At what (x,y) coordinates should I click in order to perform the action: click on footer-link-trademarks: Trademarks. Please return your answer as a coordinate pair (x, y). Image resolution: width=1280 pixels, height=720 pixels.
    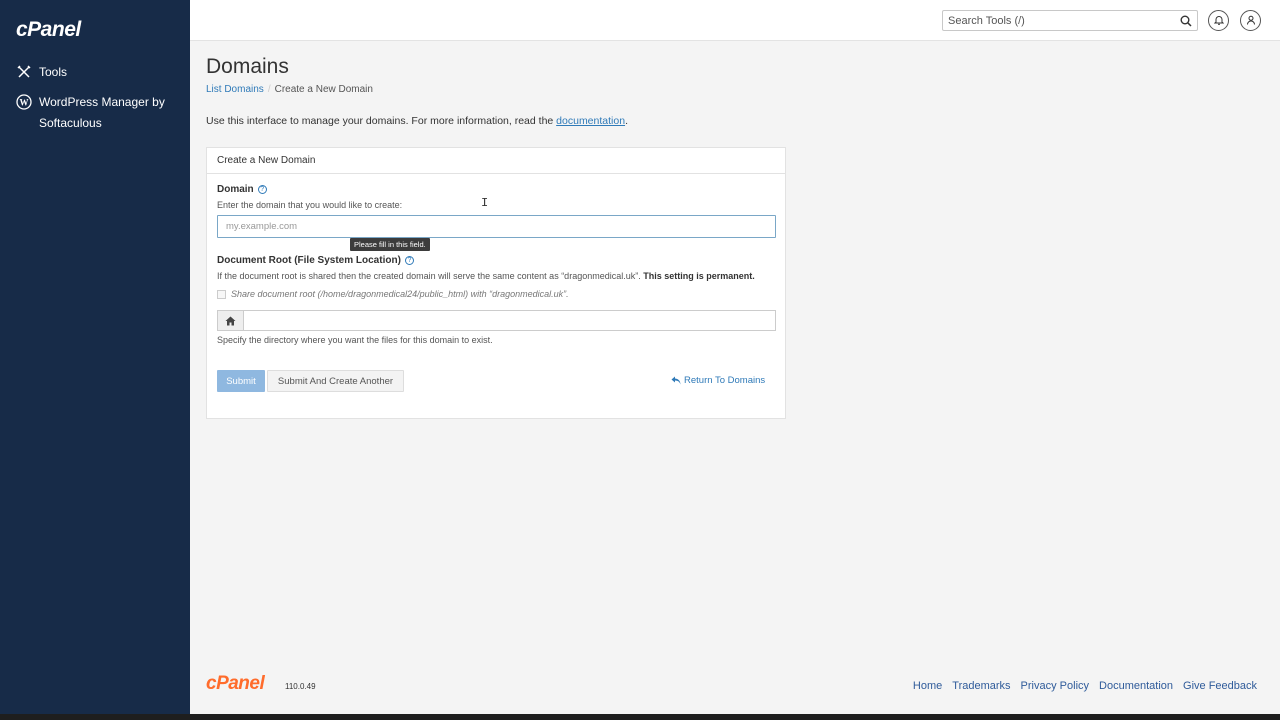
    Looking at the image, I should click on (981, 686).